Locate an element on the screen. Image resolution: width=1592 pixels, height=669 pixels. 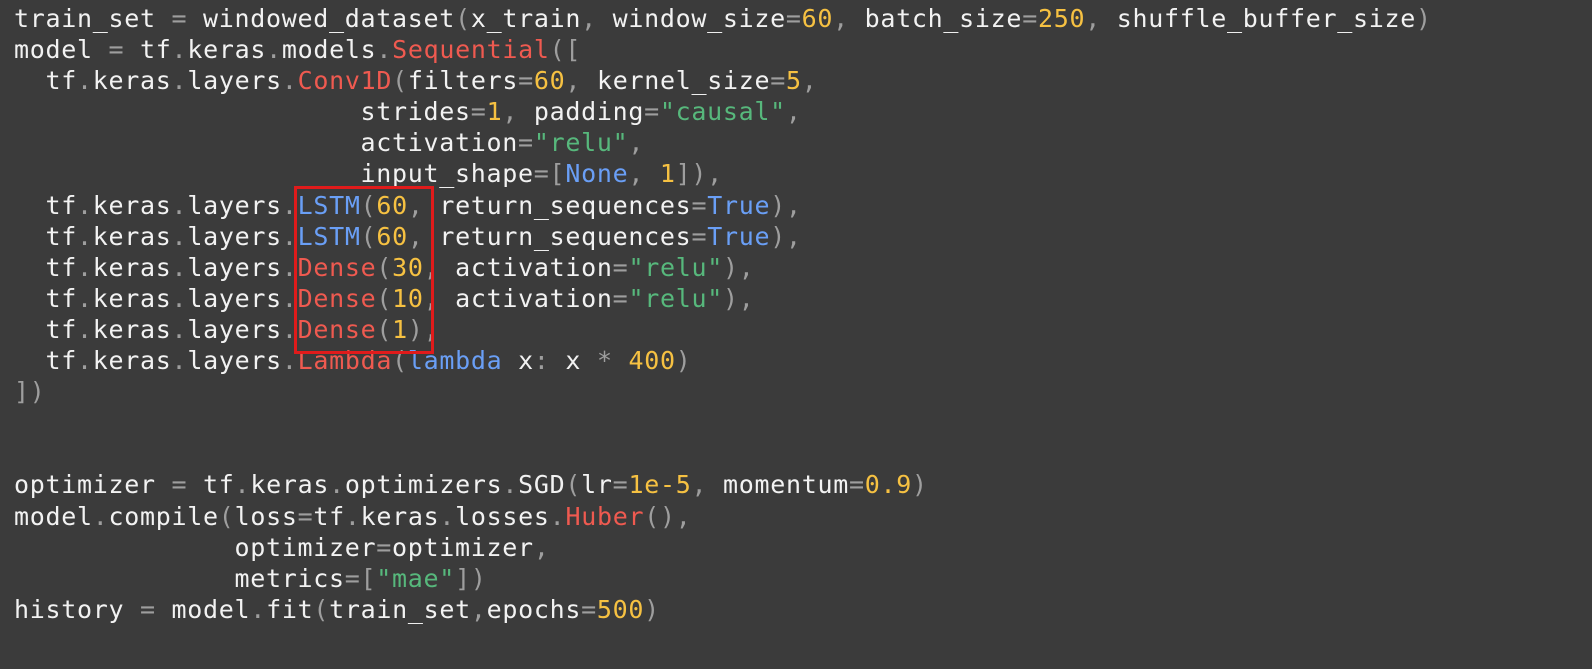
code-token: input_shape is located at coordinates (274, 174).